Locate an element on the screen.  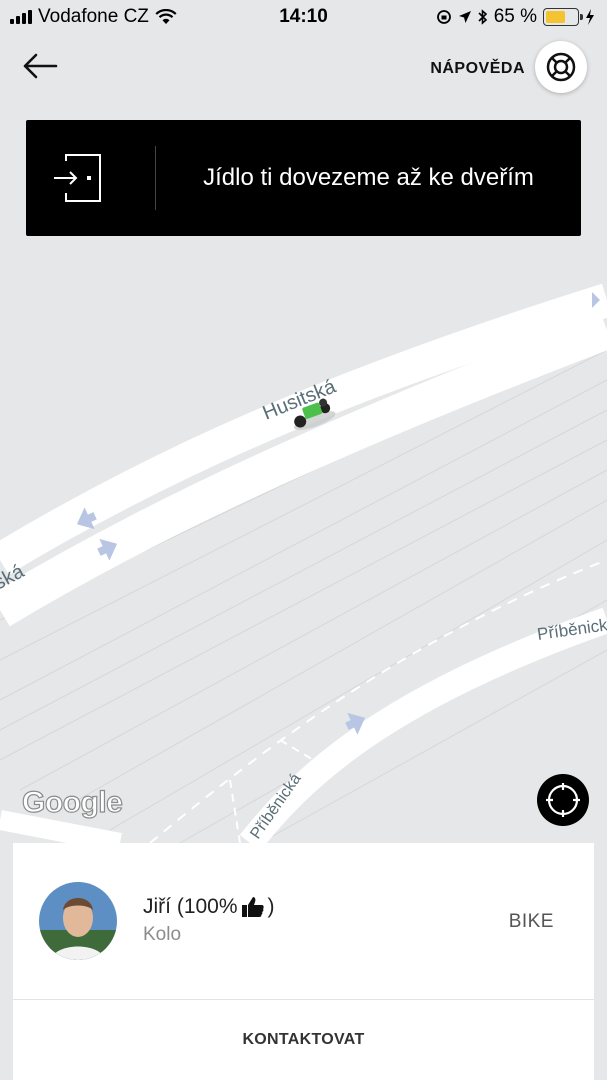
back-button is located at coordinates (40, 66).